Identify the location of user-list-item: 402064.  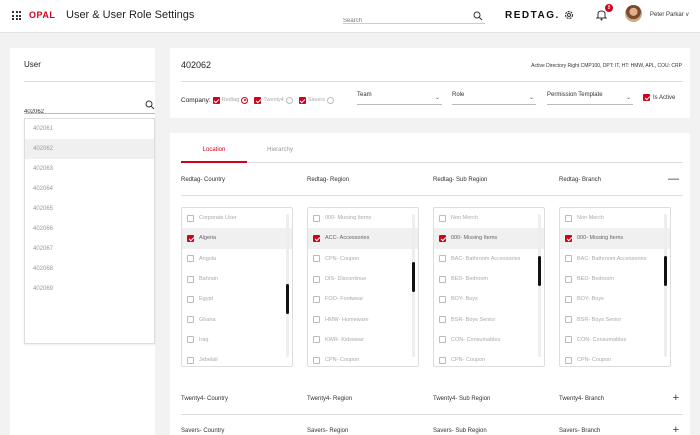
(89, 189).